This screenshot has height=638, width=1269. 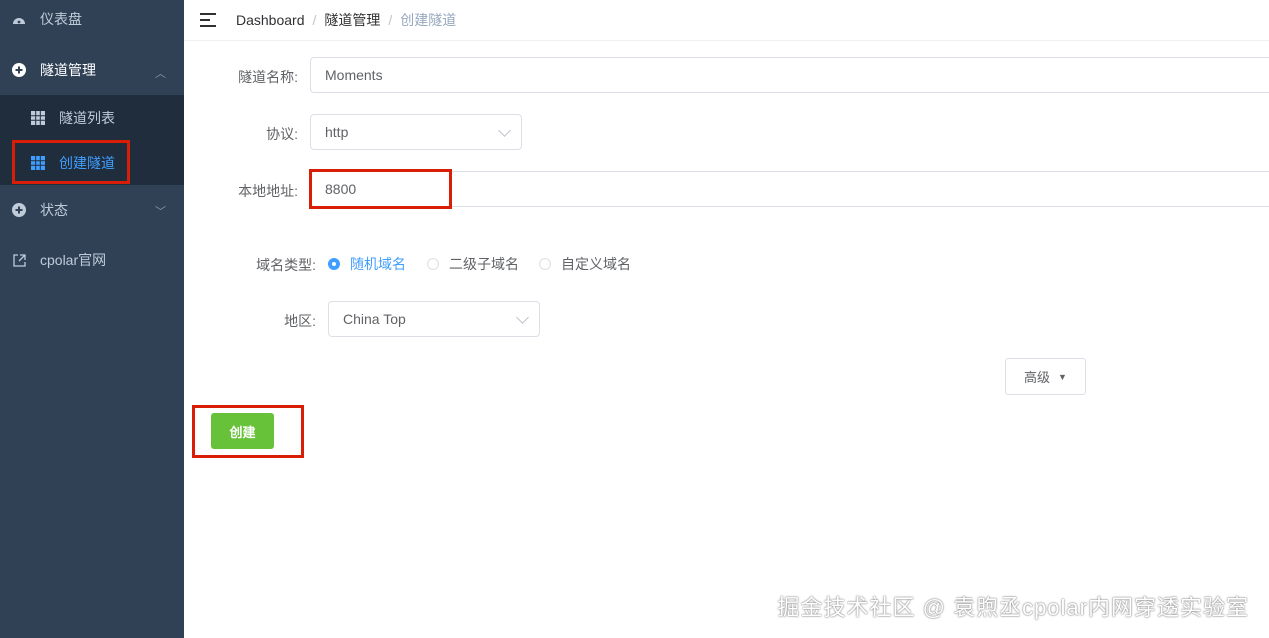 I want to click on tunnel-name-label: 隧道名称:, so click(x=268, y=77).